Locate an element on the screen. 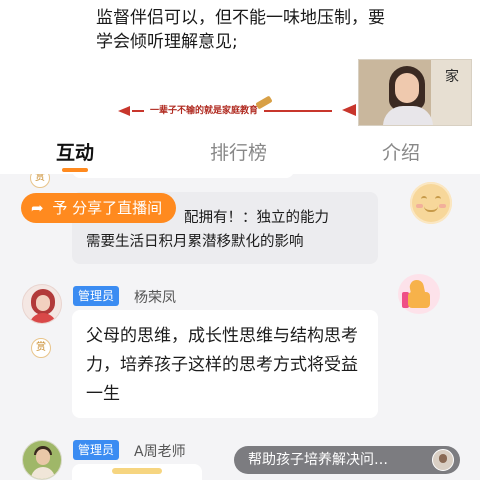 Image resolution: width=480 pixels, height=480 pixels. tab-interaction: 互动 is located at coordinates (75, 151).